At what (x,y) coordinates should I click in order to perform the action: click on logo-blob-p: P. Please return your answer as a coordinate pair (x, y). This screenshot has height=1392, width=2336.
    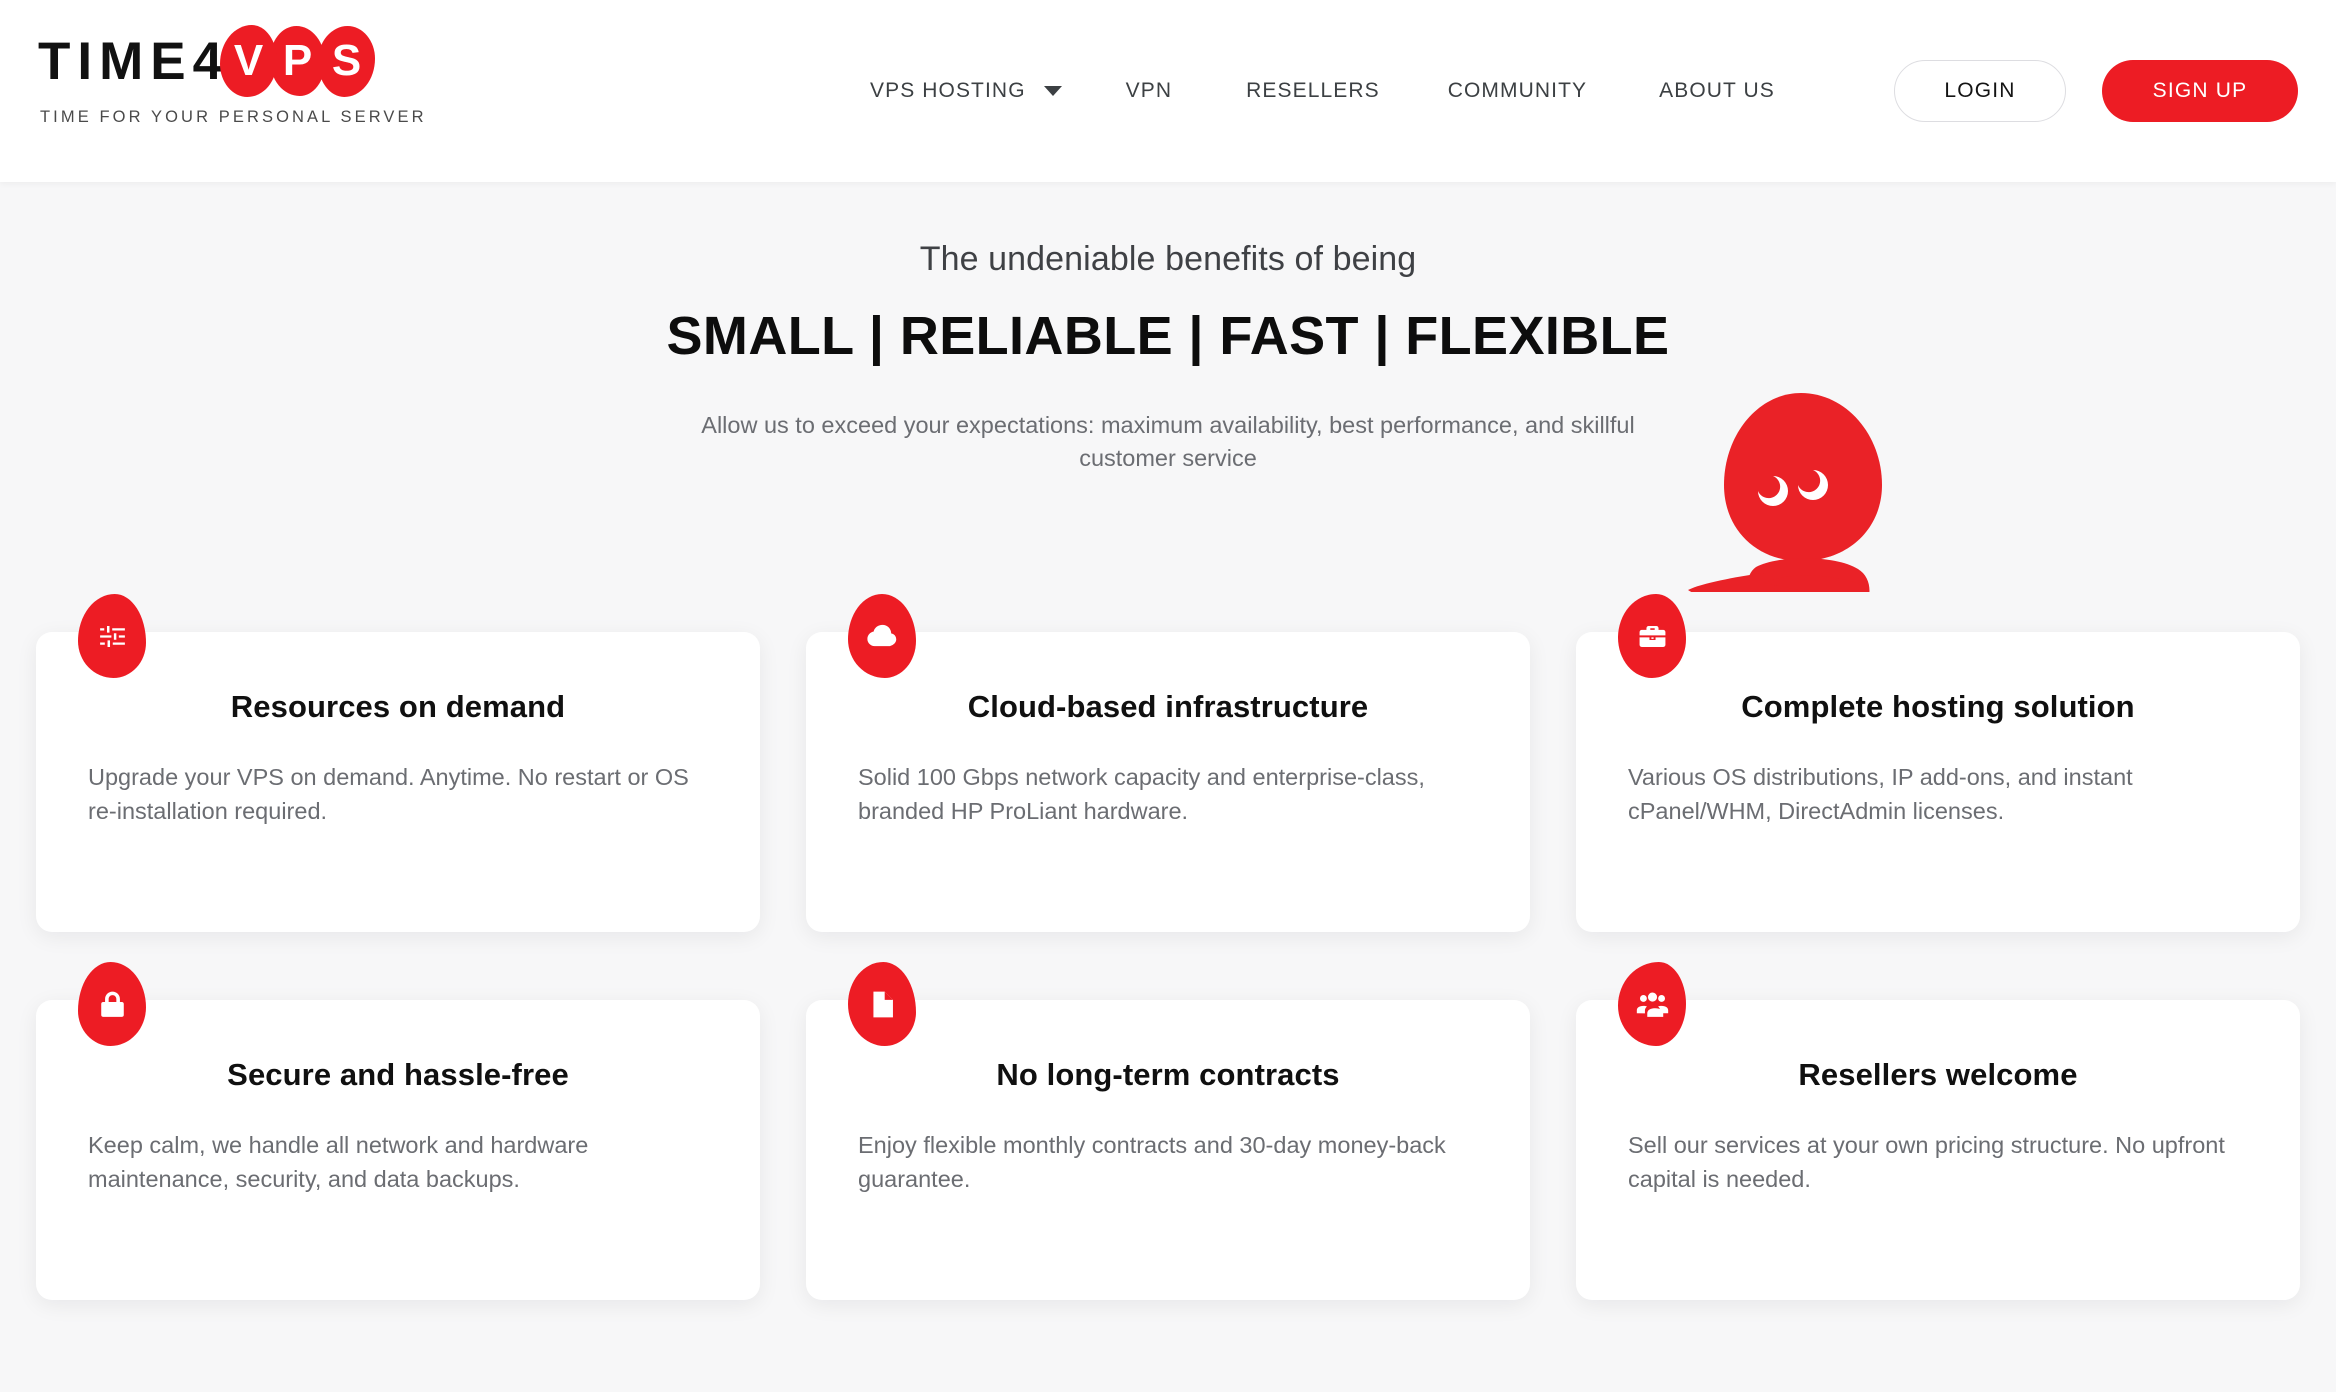
    Looking at the image, I should click on (298, 61).